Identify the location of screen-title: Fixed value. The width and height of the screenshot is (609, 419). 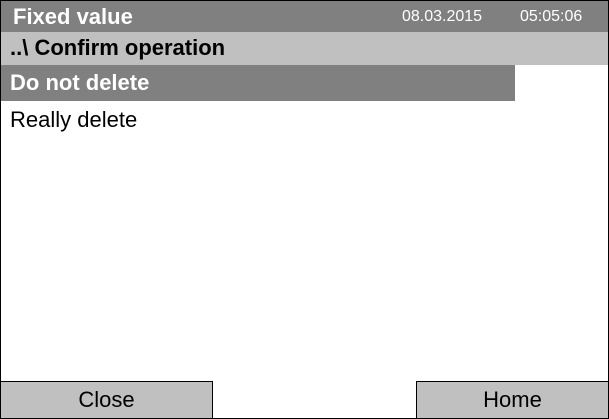
(73, 16).